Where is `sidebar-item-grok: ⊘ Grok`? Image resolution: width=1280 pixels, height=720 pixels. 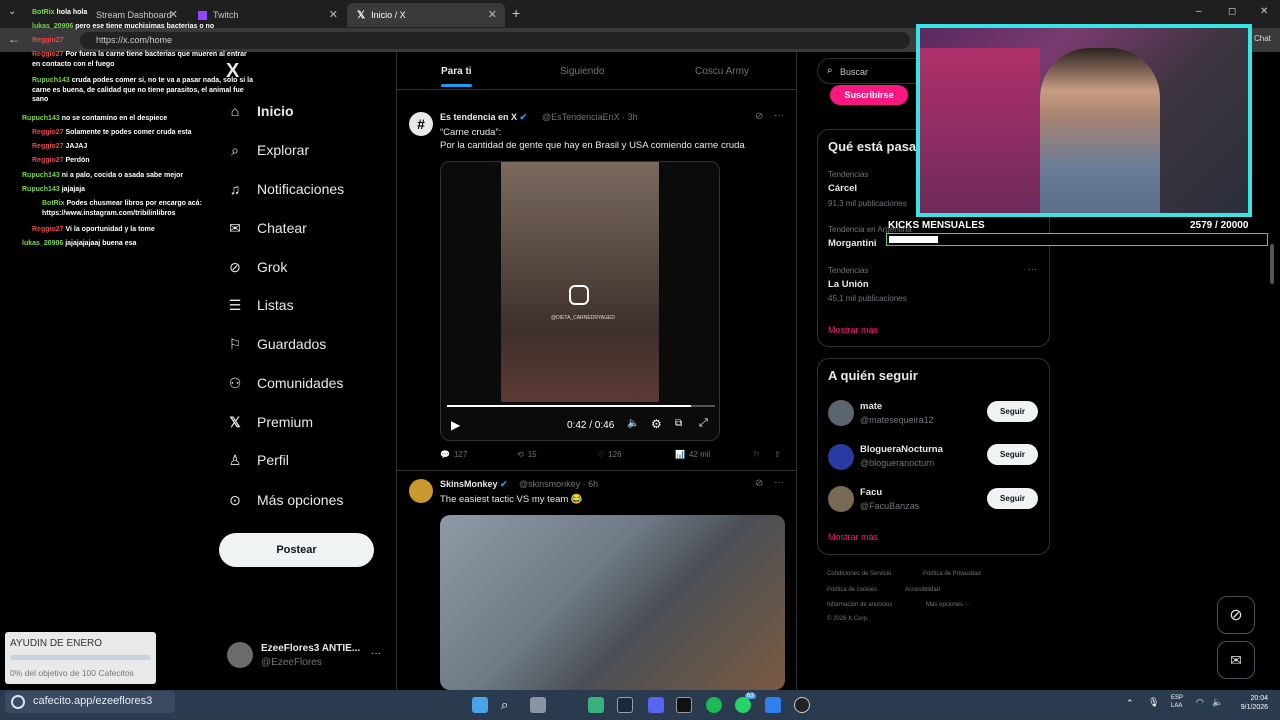
sidebar-item-grok: ⊘ Grok is located at coordinates (256, 267).